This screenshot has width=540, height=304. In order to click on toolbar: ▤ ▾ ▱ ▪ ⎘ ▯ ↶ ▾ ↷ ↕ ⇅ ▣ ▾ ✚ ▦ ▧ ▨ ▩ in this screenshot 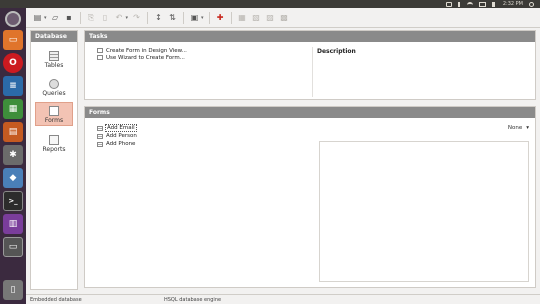, I will do `click(283, 18)`.